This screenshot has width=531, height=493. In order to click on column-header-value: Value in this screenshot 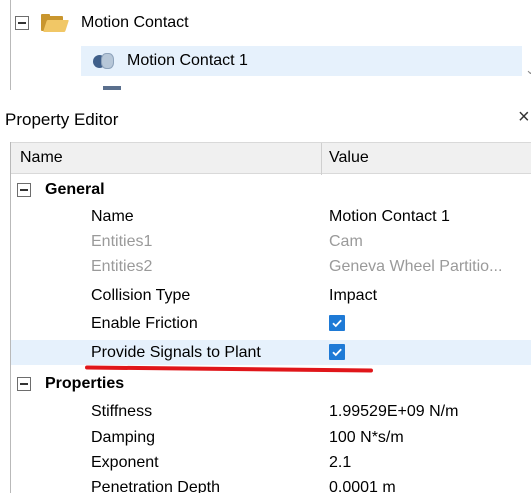, I will do `click(349, 158)`.